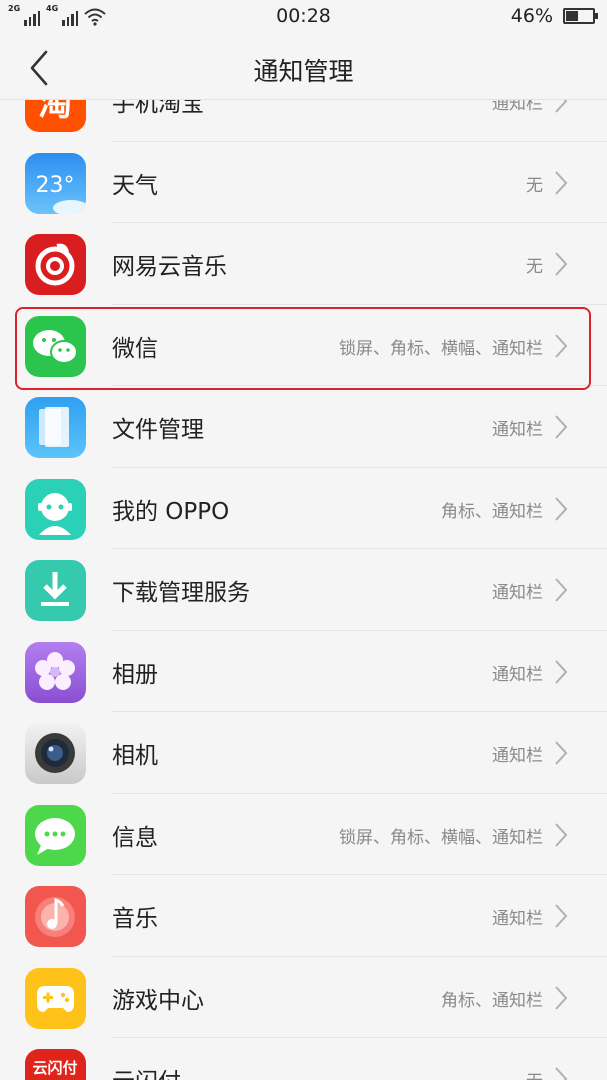 The height and width of the screenshot is (1080, 607). What do you see at coordinates (181, 593) in the screenshot?
I see `app-name: 下载管理服务` at bounding box center [181, 593].